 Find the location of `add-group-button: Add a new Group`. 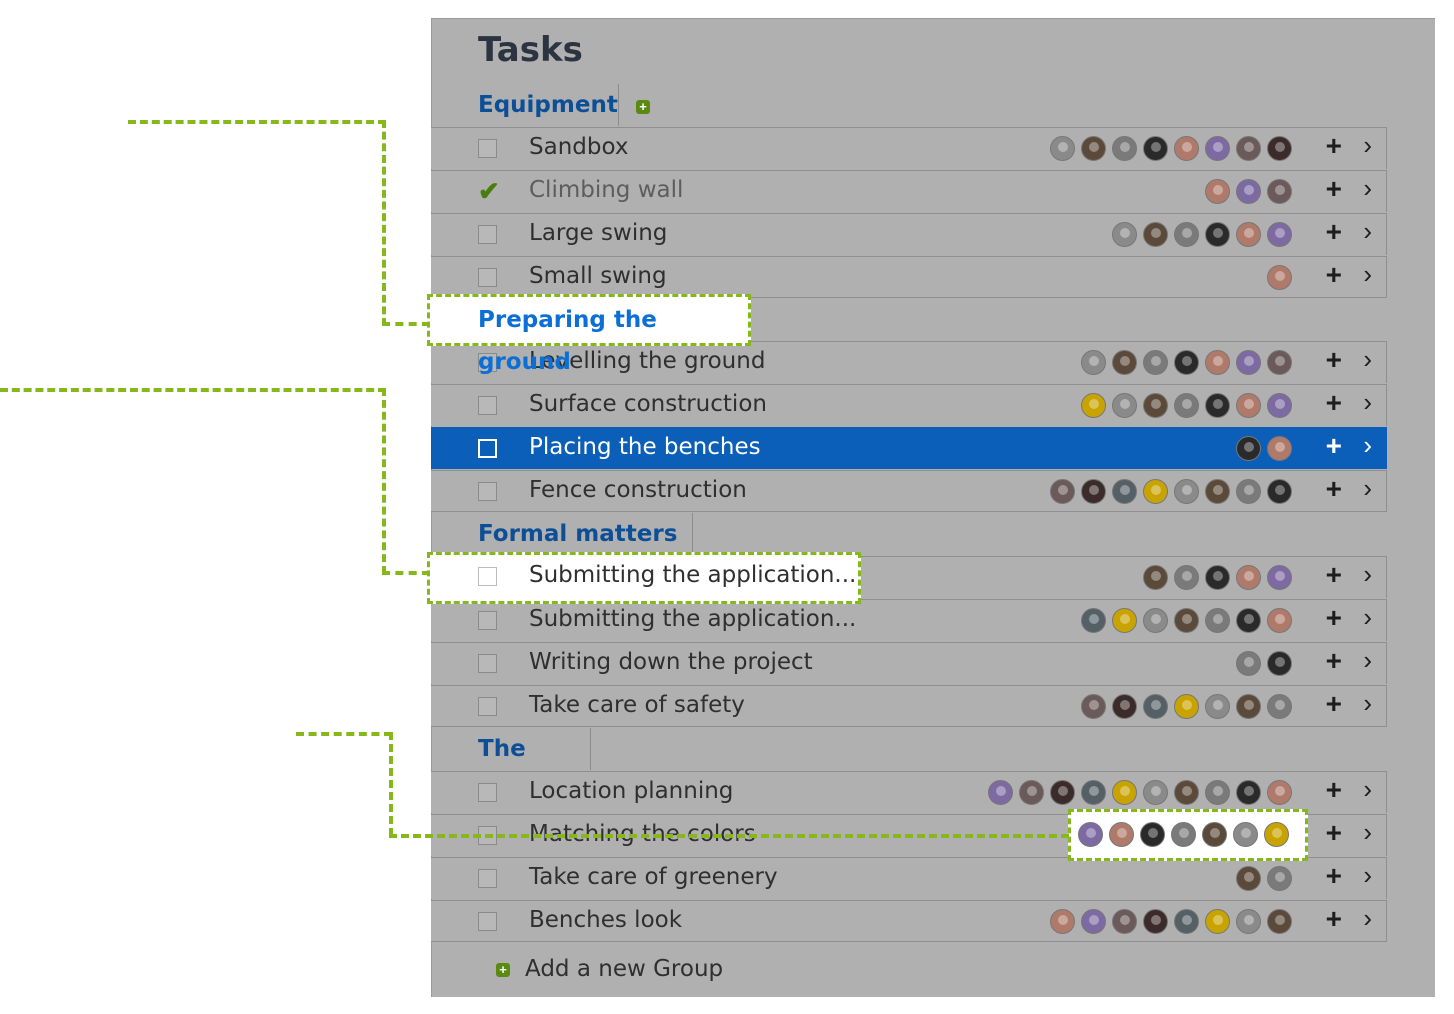

add-group-button: Add a new Group is located at coordinates (624, 969).